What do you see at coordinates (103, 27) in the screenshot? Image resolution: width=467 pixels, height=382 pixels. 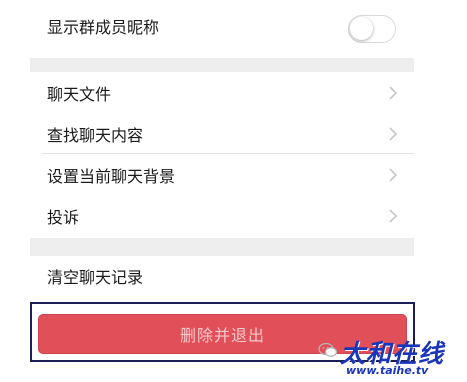 I see `show-member-nickname-label: 显示群成员昵称` at bounding box center [103, 27].